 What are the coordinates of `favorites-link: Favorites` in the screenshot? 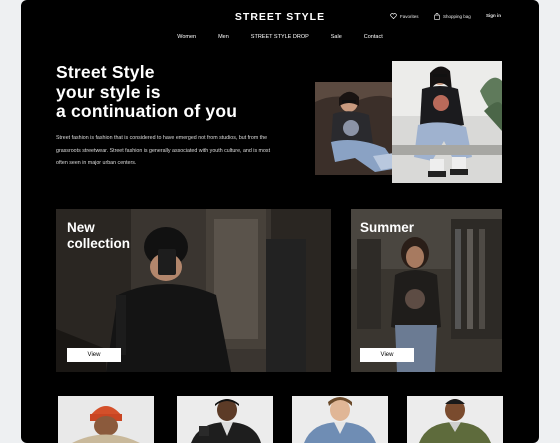 It's located at (404, 16).